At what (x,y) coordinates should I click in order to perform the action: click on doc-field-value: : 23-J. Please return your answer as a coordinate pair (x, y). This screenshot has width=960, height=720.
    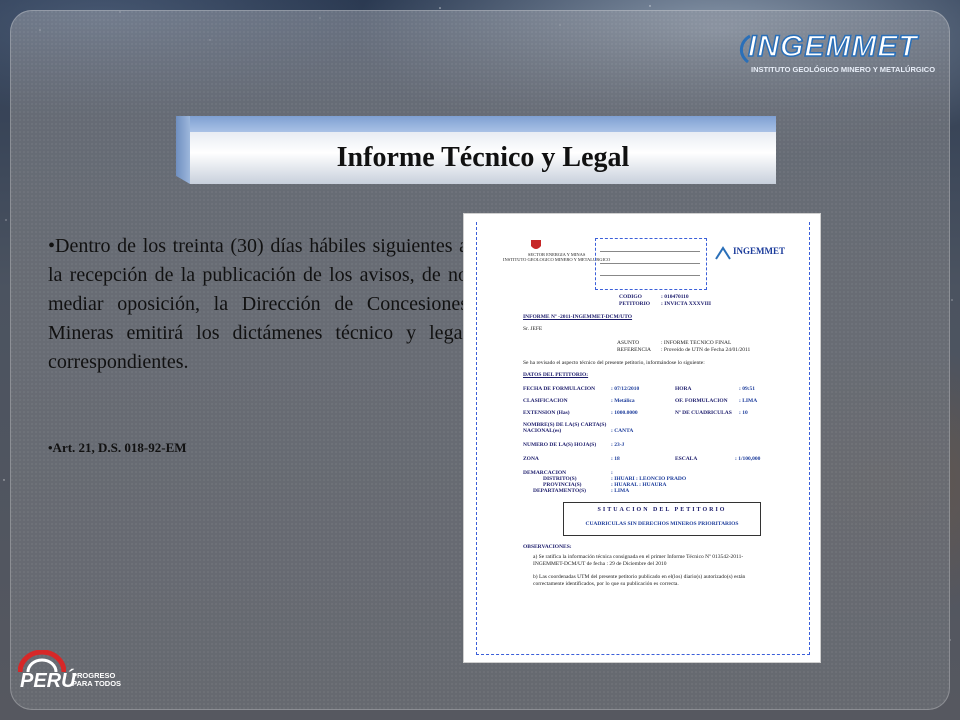
    Looking at the image, I should click on (618, 445).